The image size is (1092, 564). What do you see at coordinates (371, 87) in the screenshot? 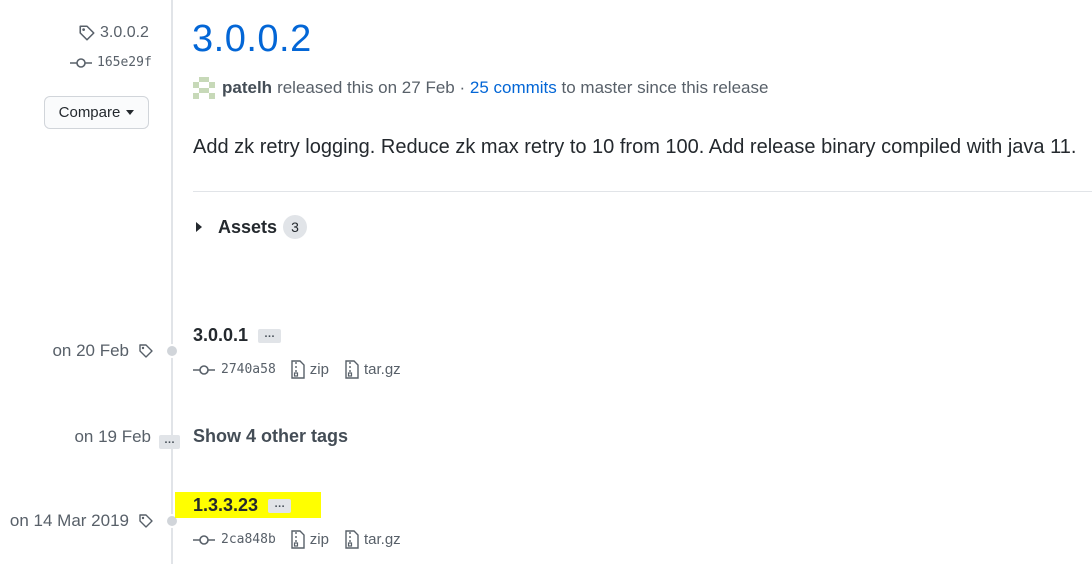
I see `released-text: released this on 27 Feb ·` at bounding box center [371, 87].